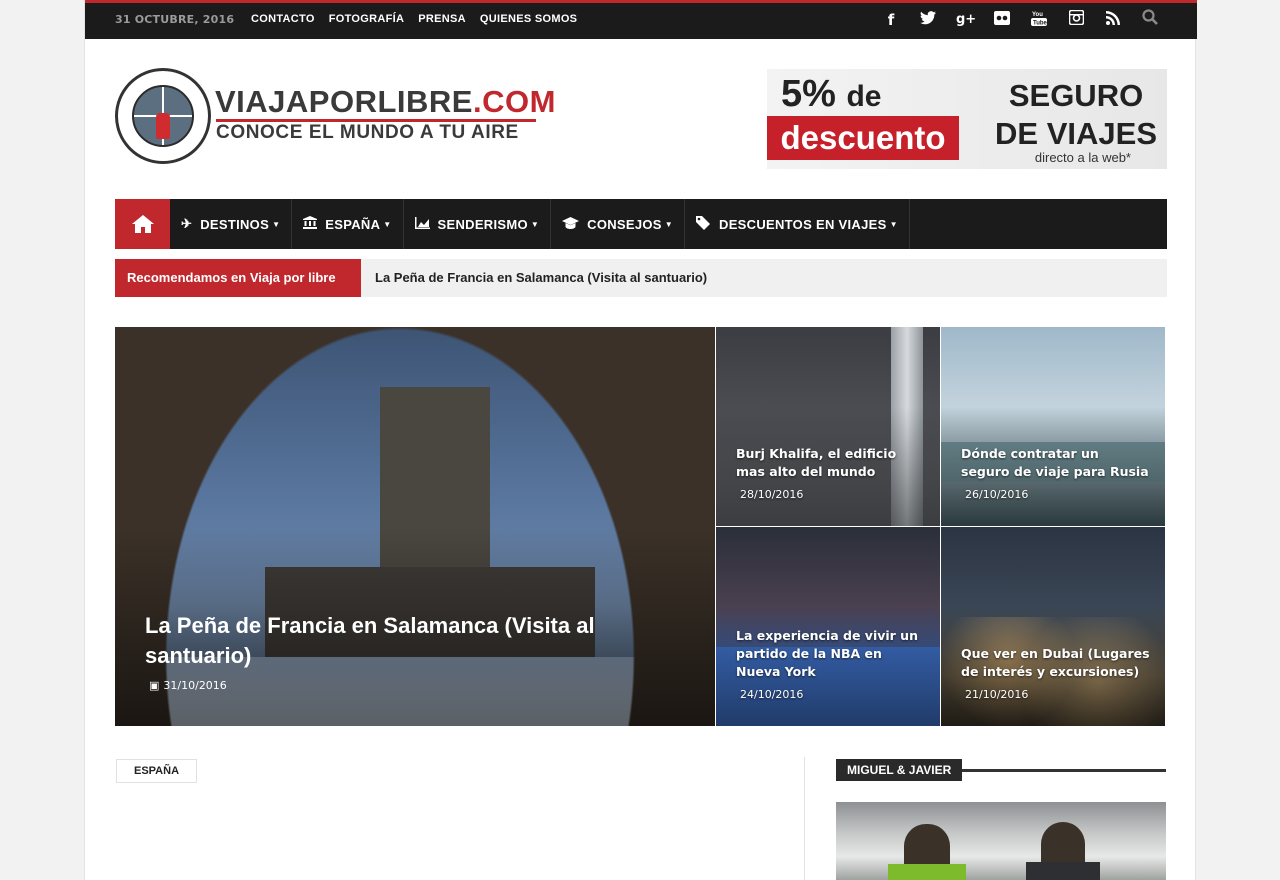  Describe the element at coordinates (899, 770) in the screenshot. I see `widget-title: MIGUEL & JAVIER` at that location.